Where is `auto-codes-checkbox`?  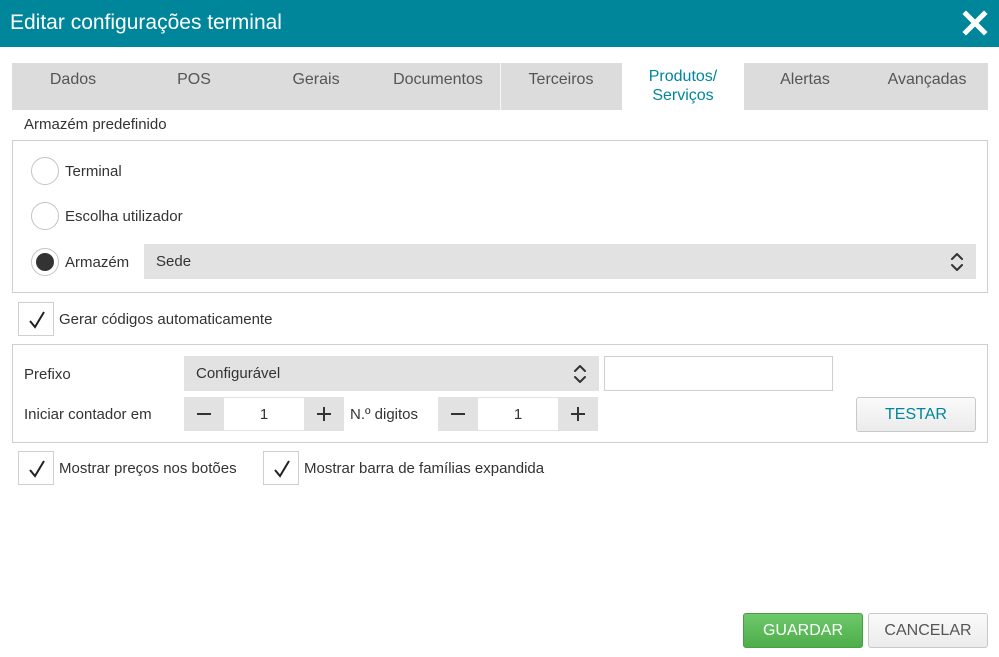
auto-codes-checkbox is located at coordinates (36, 319).